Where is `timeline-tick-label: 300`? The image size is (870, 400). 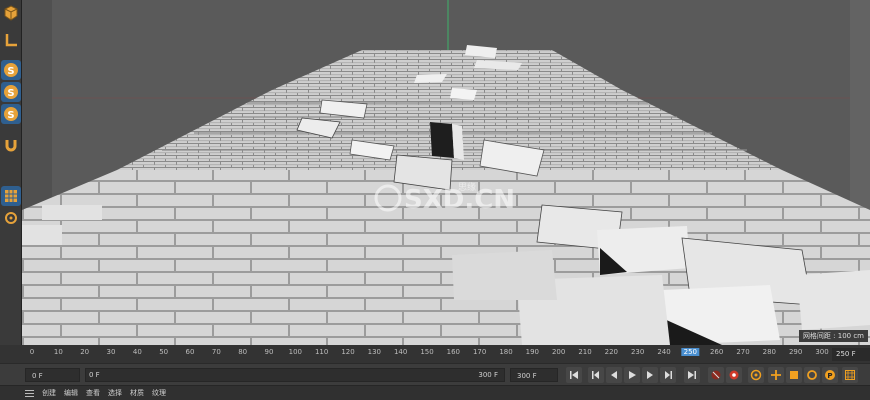
timeline-tick-label: 300 is located at coordinates (822, 352).